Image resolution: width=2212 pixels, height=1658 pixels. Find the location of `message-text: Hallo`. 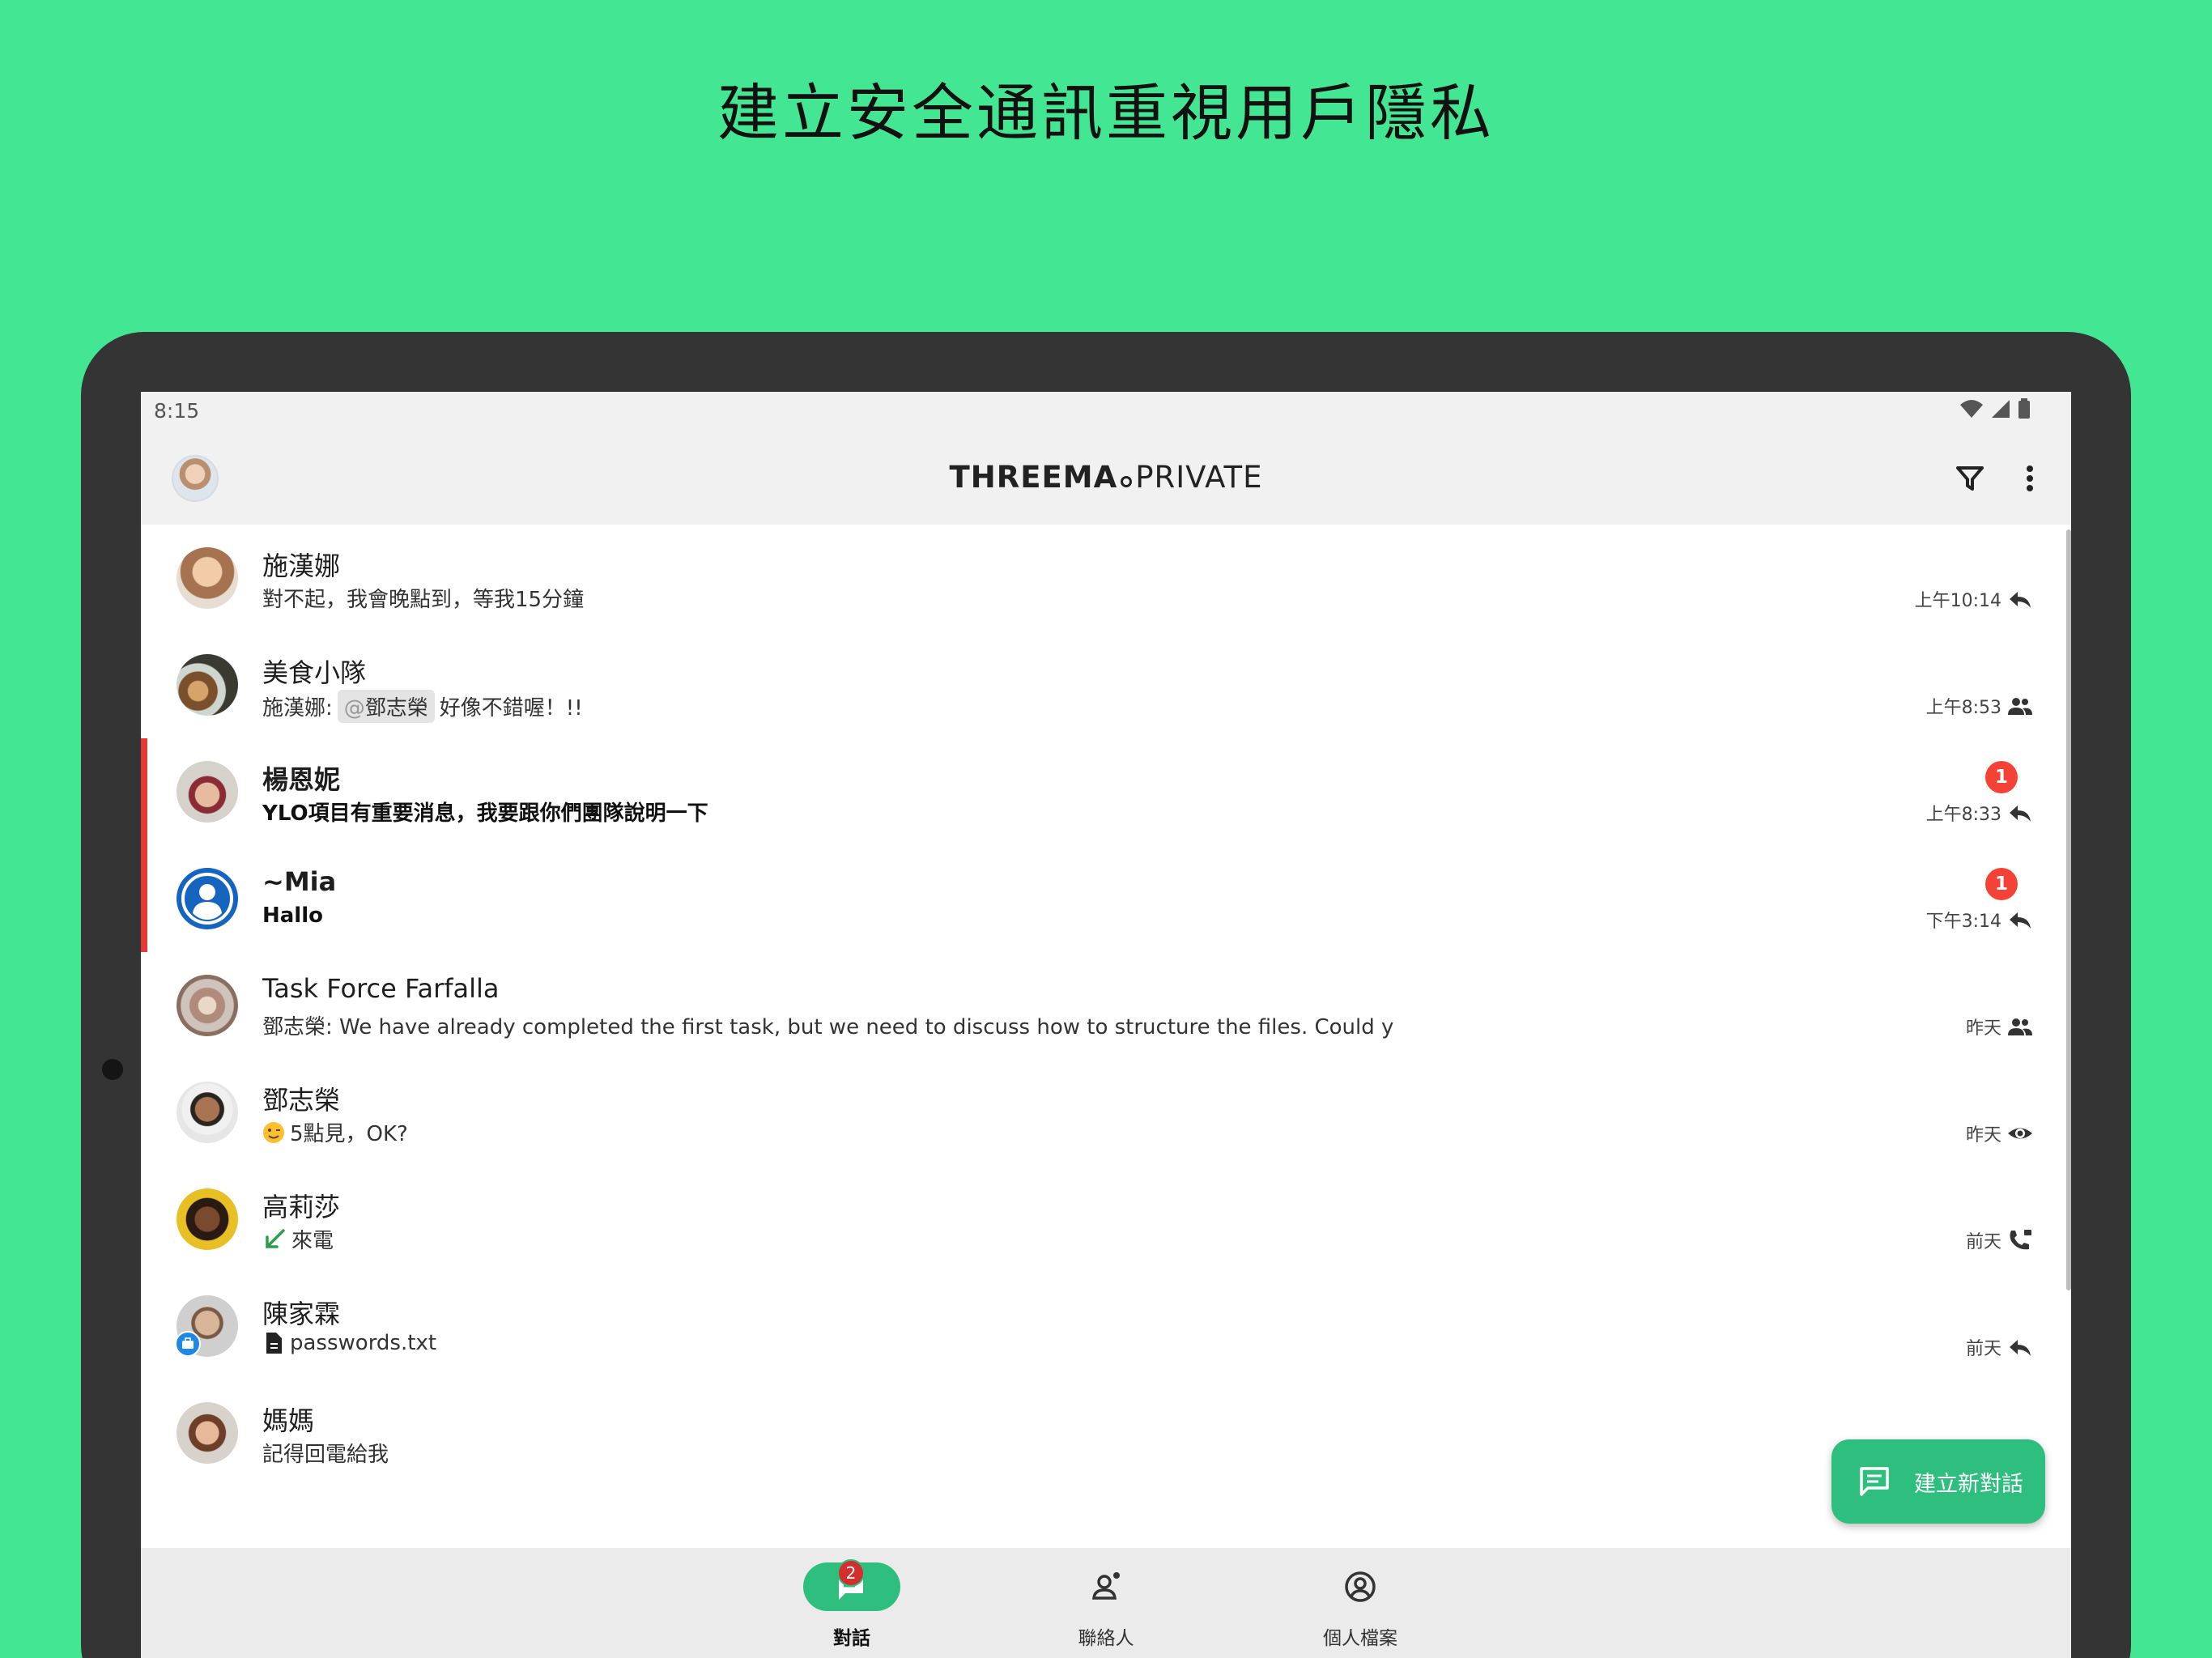

message-text: Hallo is located at coordinates (293, 915).